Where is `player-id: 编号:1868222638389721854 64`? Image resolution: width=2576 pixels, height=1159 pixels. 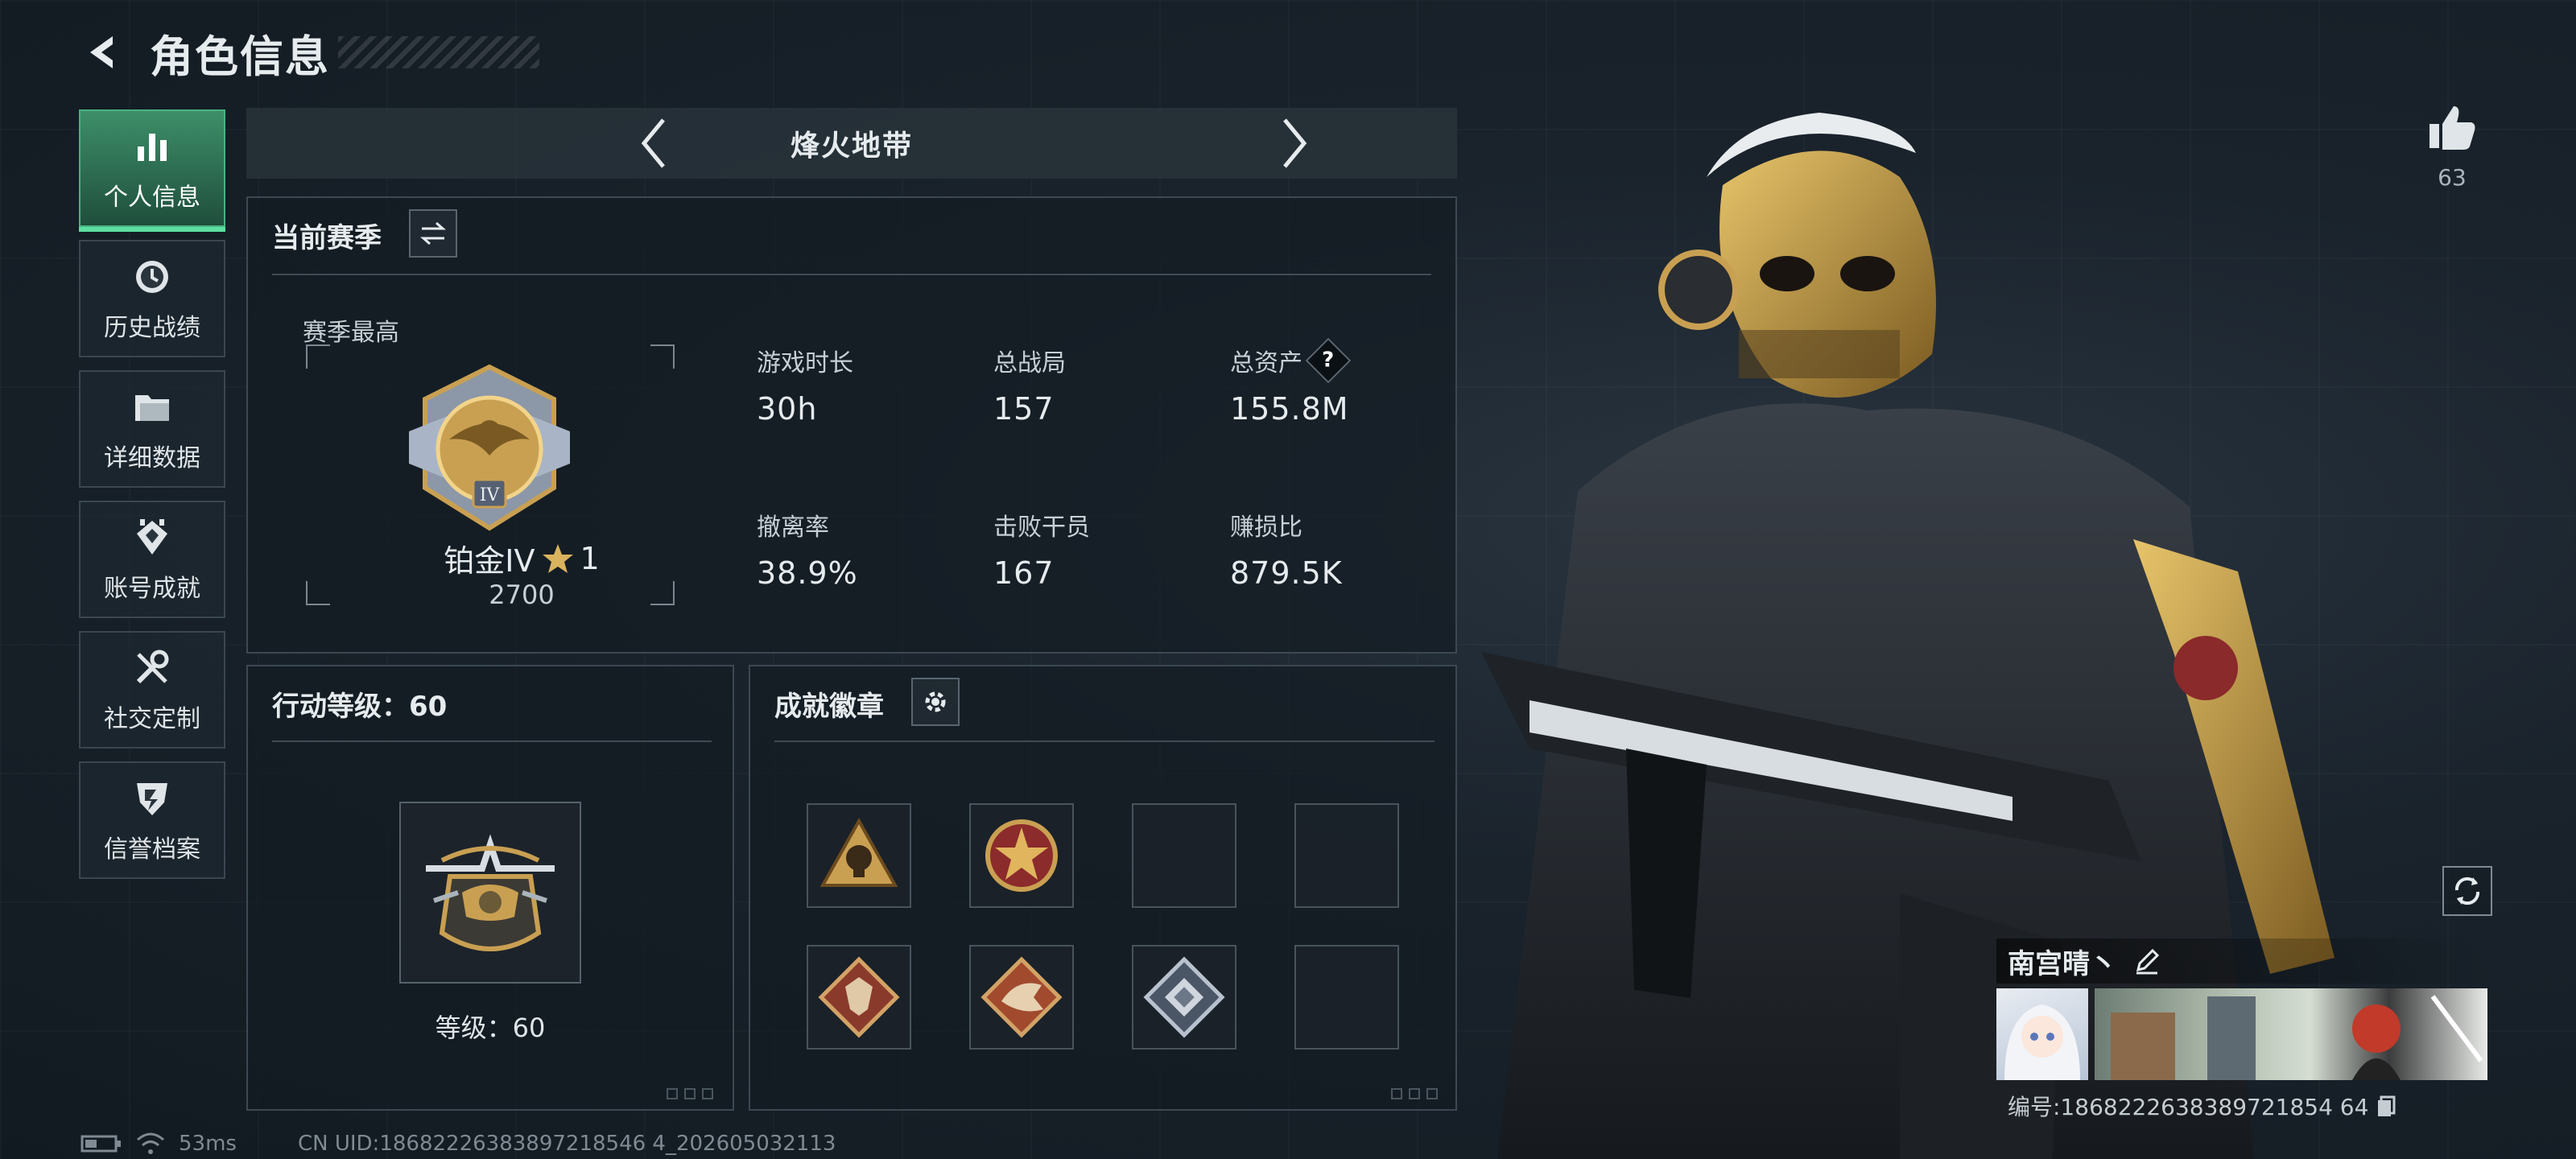 player-id: 编号:1868222638389721854 64 is located at coordinates (2188, 1107).